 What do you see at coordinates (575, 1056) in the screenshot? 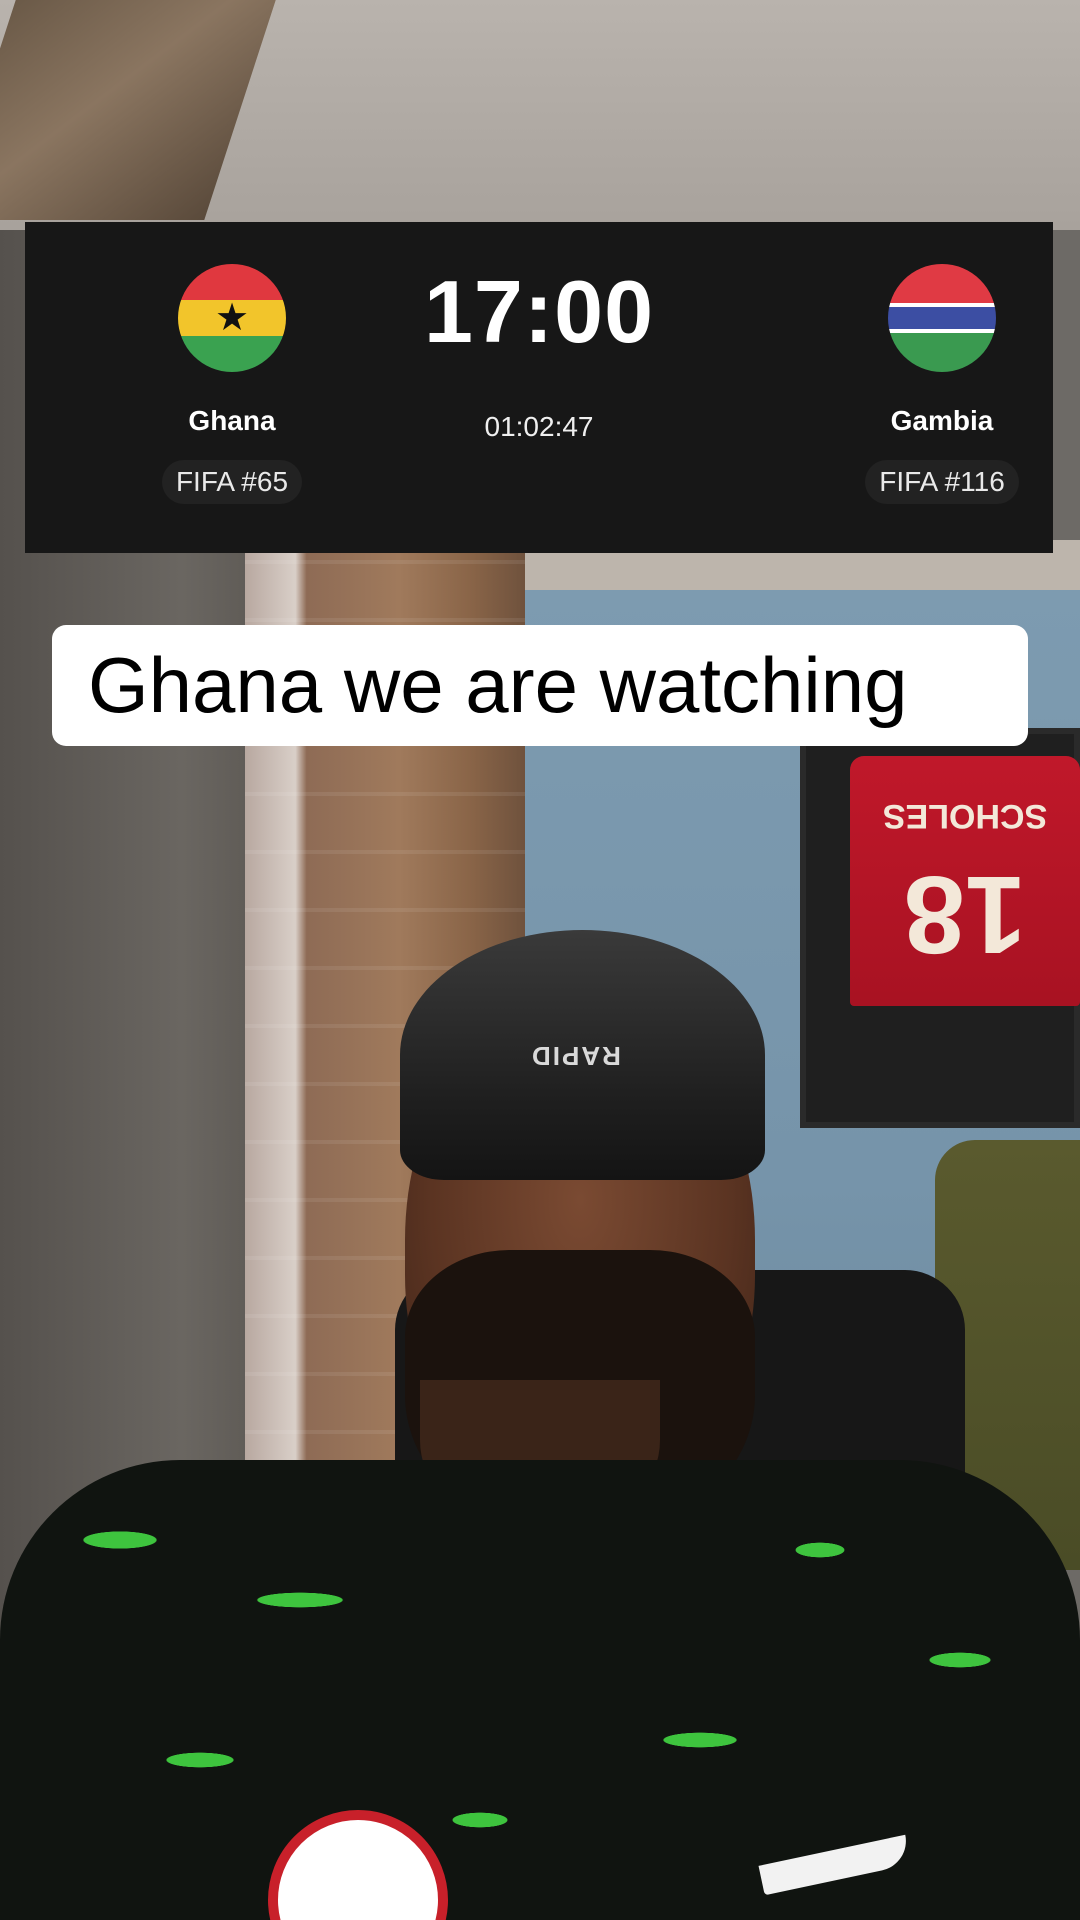
I see `durag-text: RAPID` at bounding box center [575, 1056].